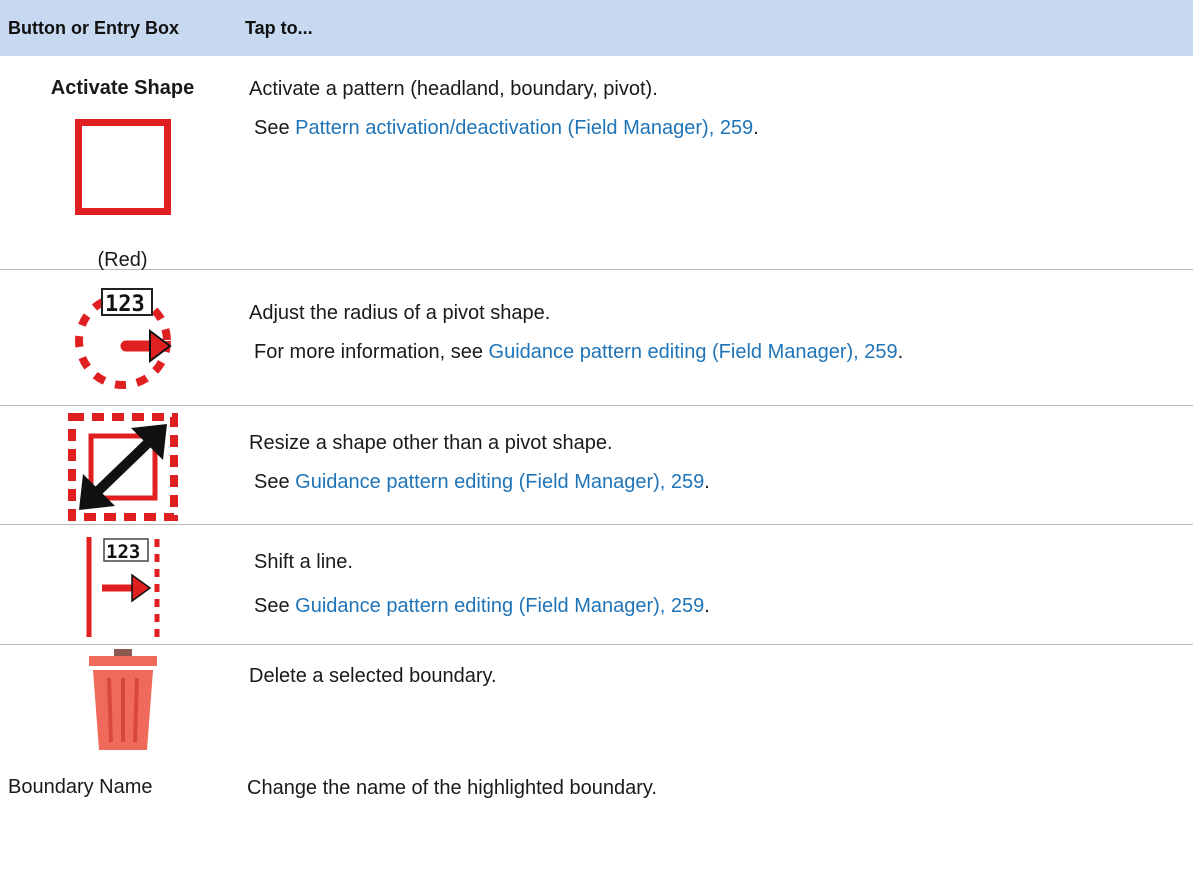 The width and height of the screenshot is (1193, 874). Describe the element at coordinates (122, 260) in the screenshot. I see `icon-caption: (Red)` at that location.